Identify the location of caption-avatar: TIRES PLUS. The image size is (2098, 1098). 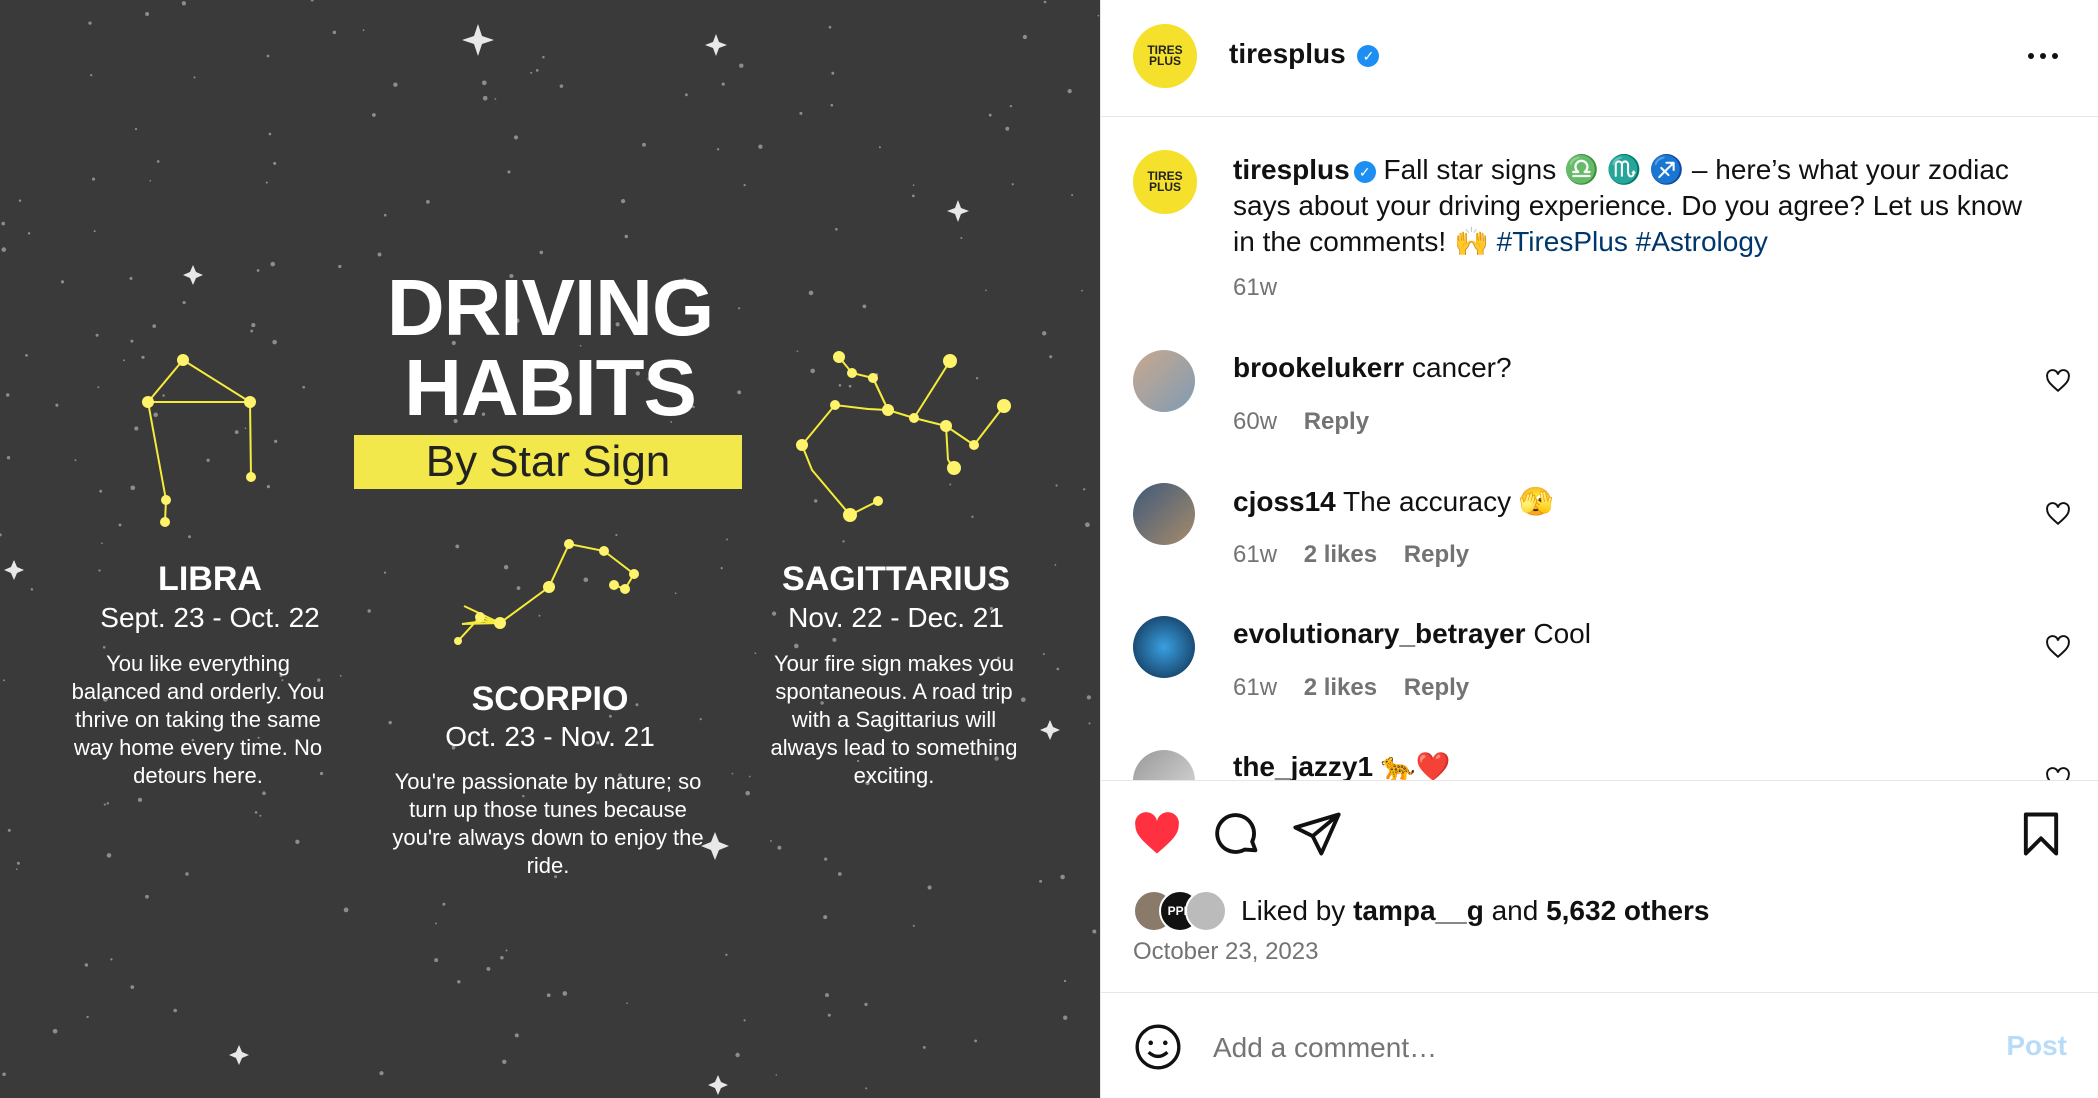
(1165, 182).